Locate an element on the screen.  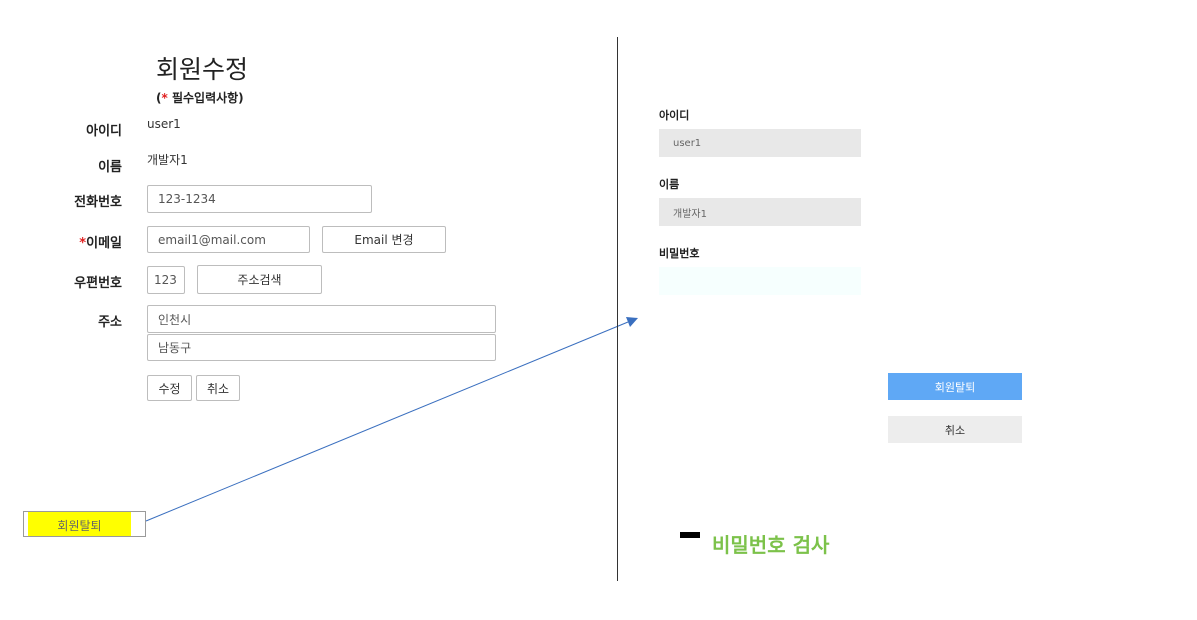
right-id-label: 아이디 is located at coordinates (674, 115).